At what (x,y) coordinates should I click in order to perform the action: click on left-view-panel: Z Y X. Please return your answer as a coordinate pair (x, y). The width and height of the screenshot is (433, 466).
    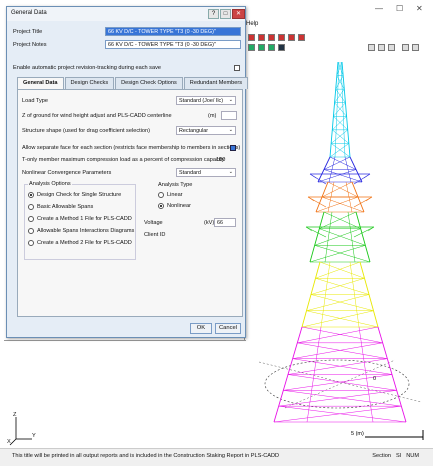
    Looking at the image, I should click on (125, 393).